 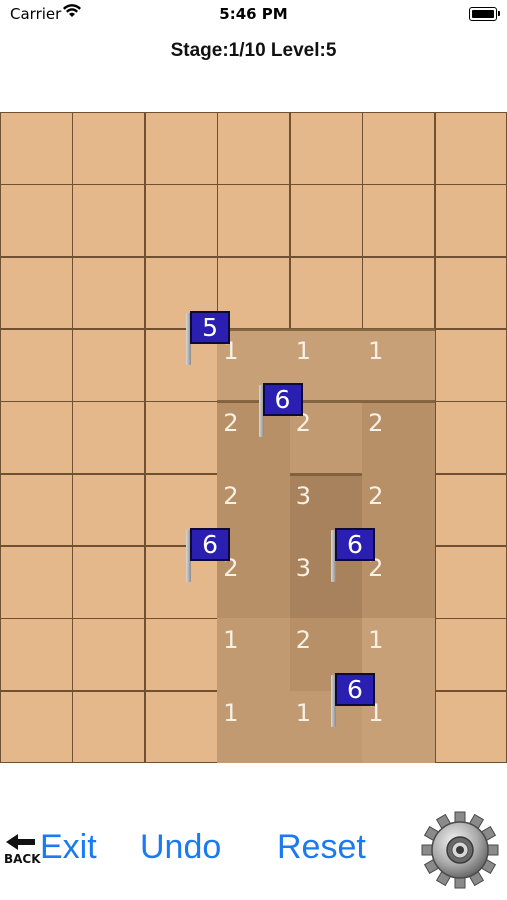 I want to click on bottom-toolbar: BACK Exit Undo Reset, so click(x=253, y=845).